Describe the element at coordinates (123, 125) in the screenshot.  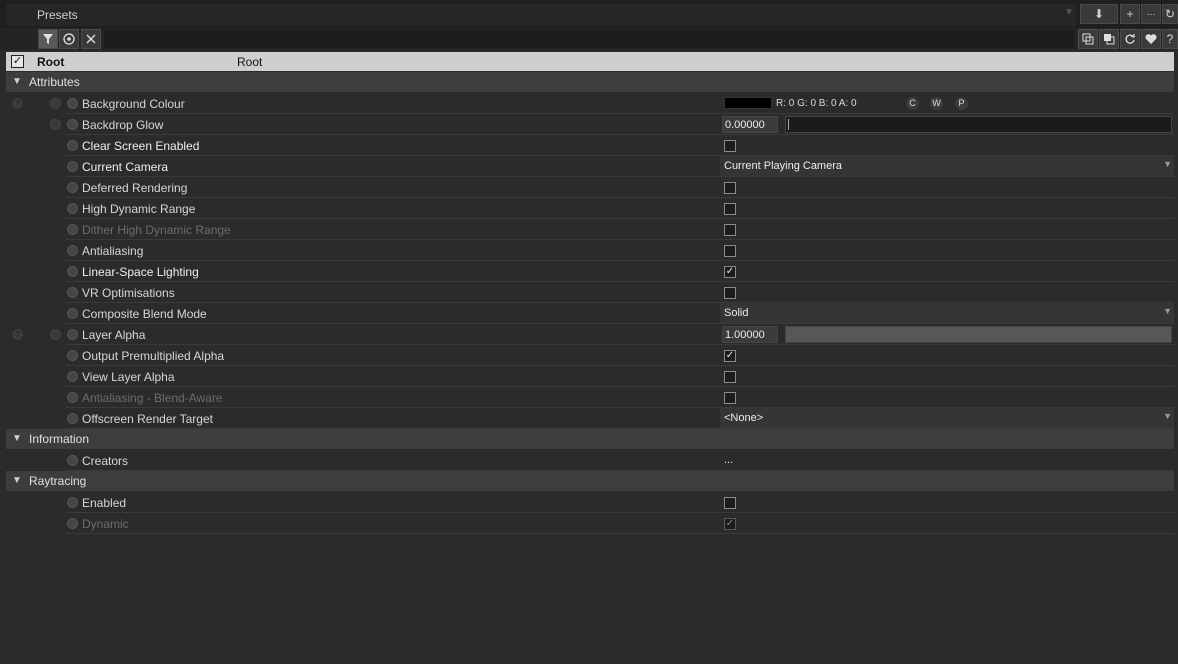
I see `attr-label: Backdrop Glow` at that location.